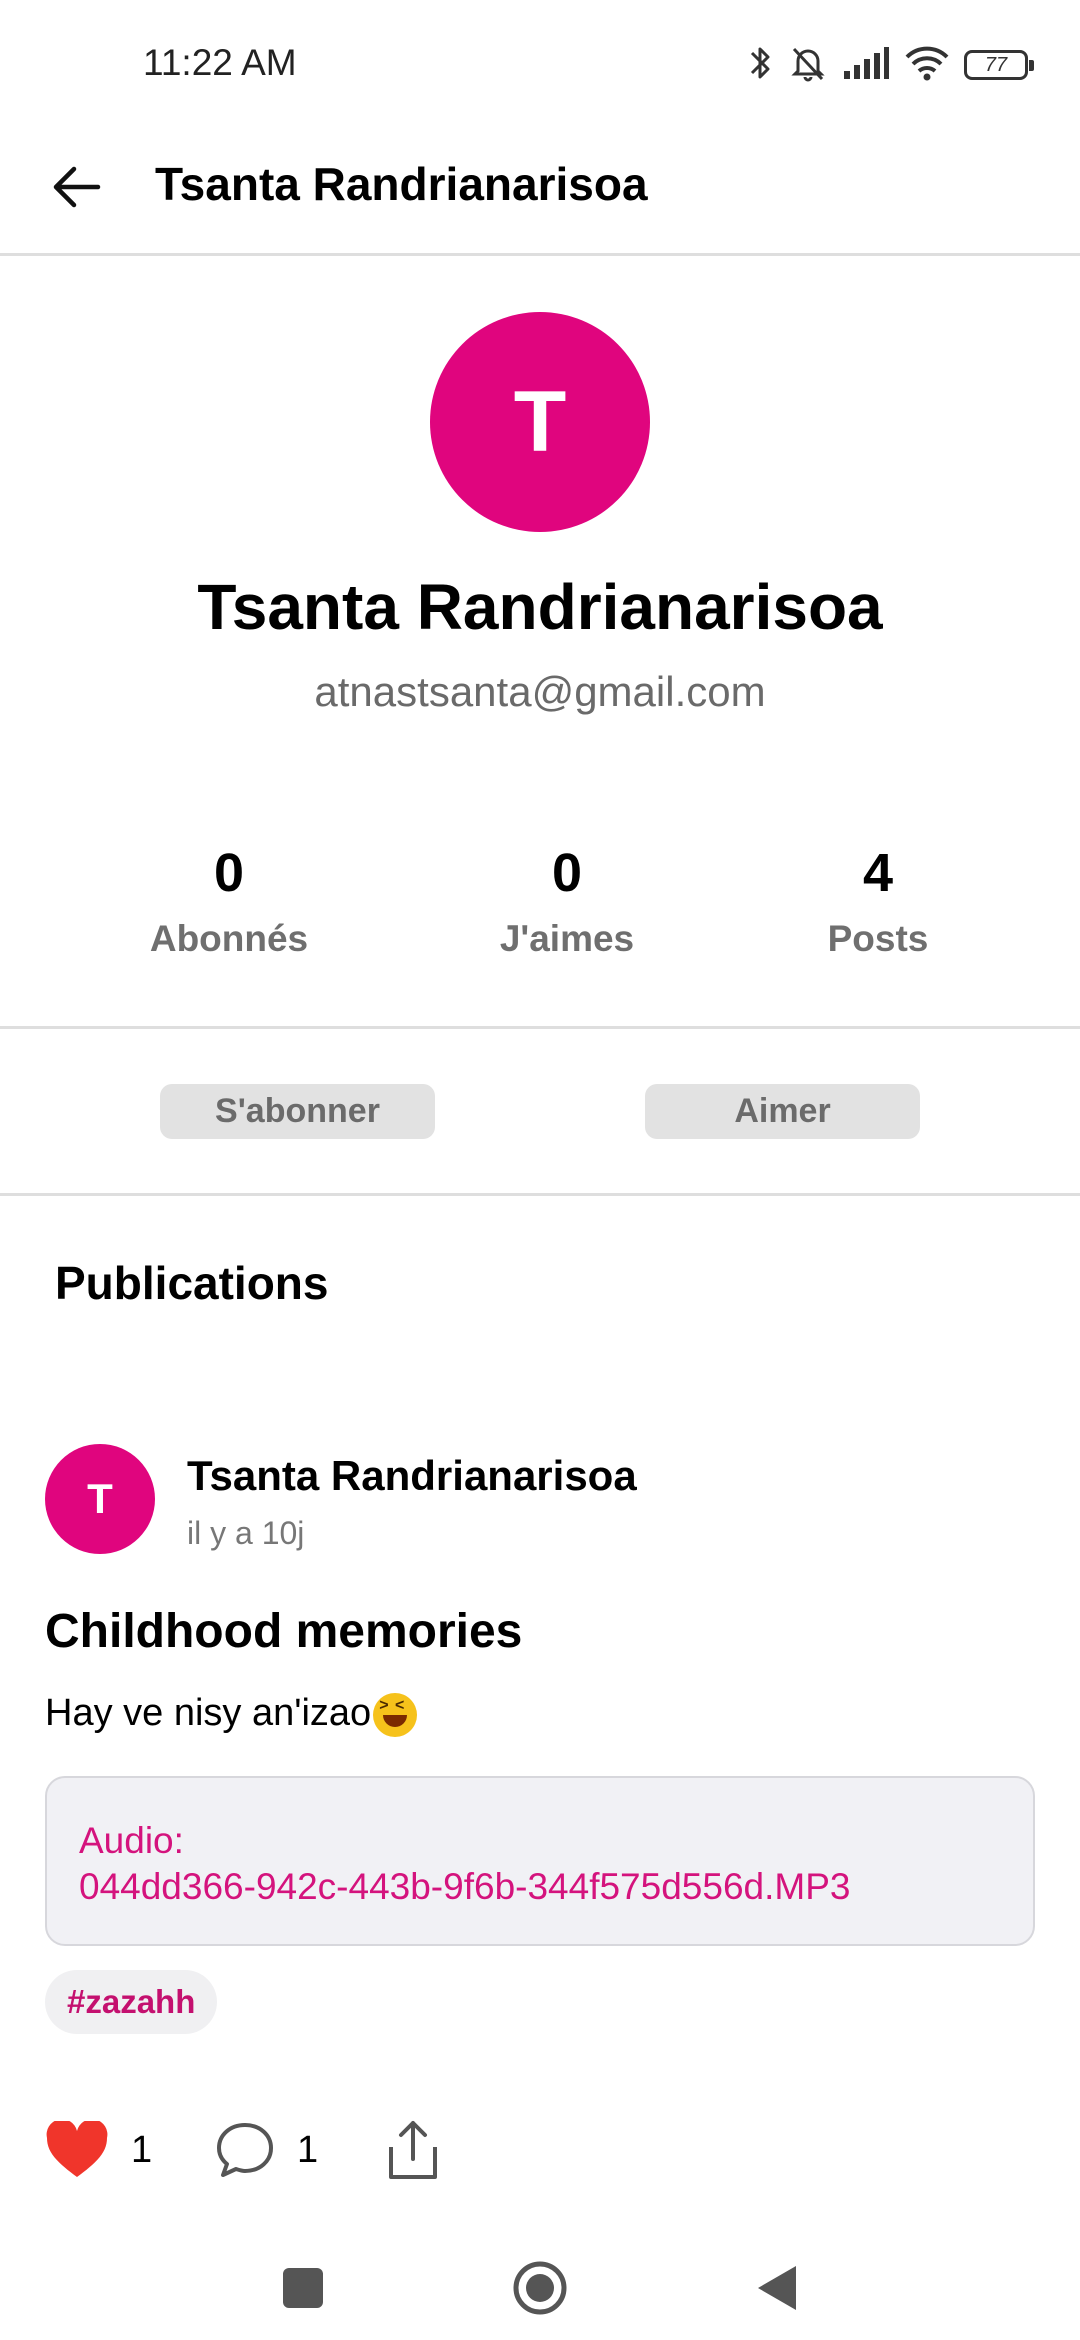 The width and height of the screenshot is (1080, 2340). Describe the element at coordinates (878, 938) in the screenshot. I see `stat-label: Posts` at that location.